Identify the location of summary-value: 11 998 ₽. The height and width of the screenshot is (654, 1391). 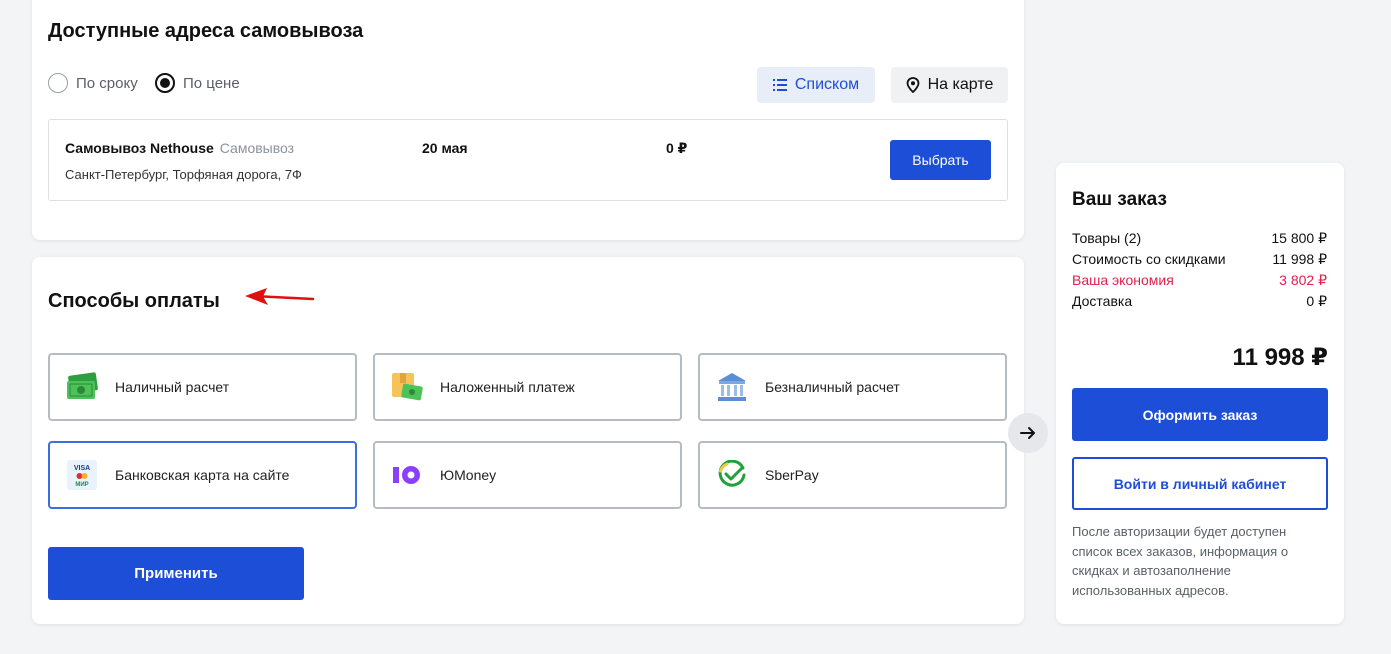
(1299, 259).